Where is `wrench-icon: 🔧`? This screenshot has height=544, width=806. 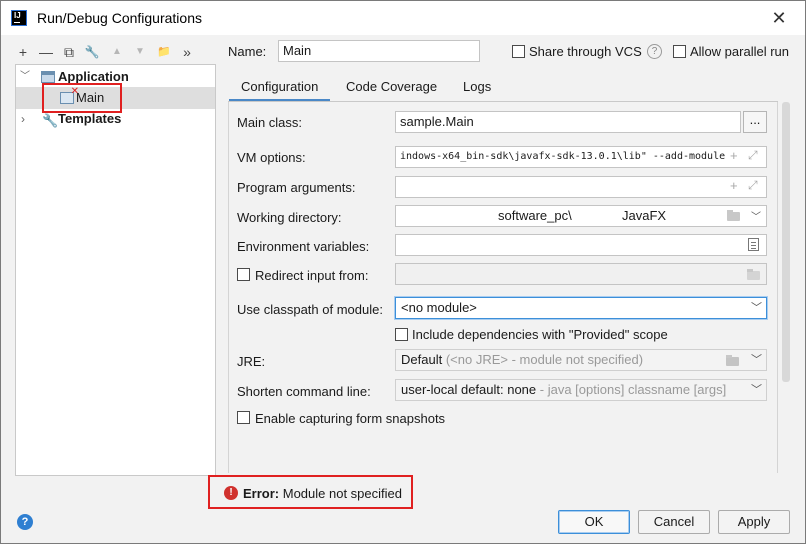
wrench-icon: 🔧 is located at coordinates (50, 120).